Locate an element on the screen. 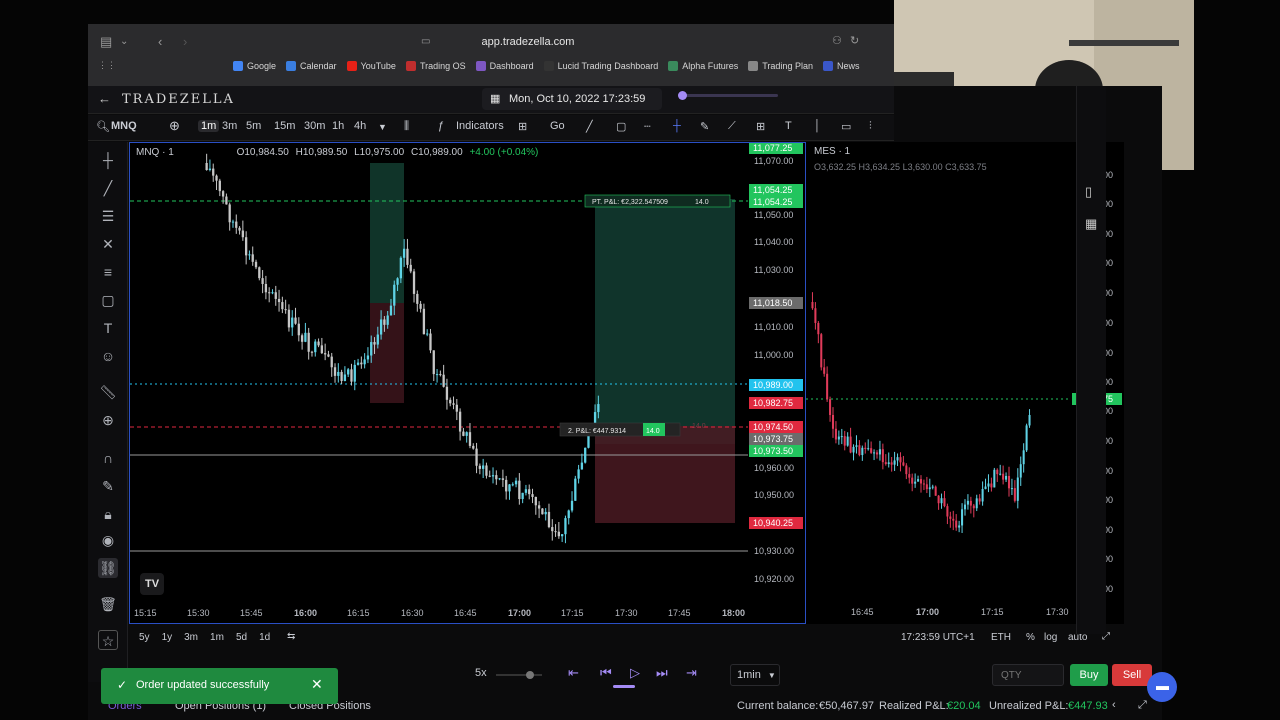 The image size is (1280, 720). log-toggle: log is located at coordinates (1050, 637).